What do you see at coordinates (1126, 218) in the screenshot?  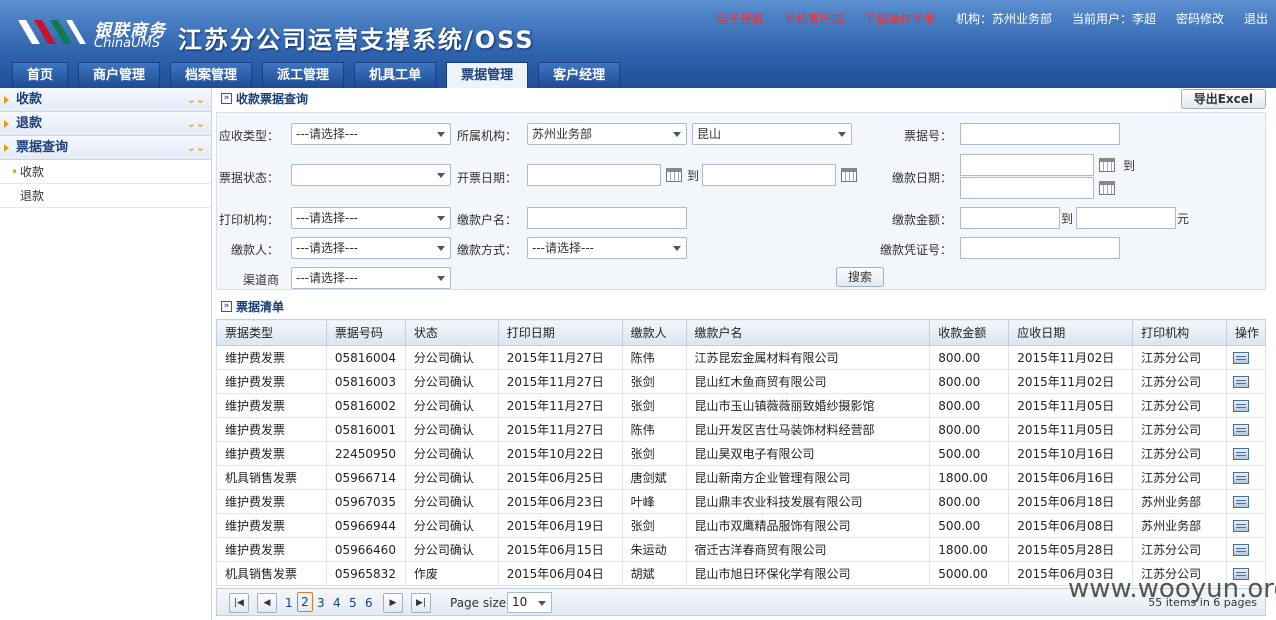 I see `pay-amount-to-input` at bounding box center [1126, 218].